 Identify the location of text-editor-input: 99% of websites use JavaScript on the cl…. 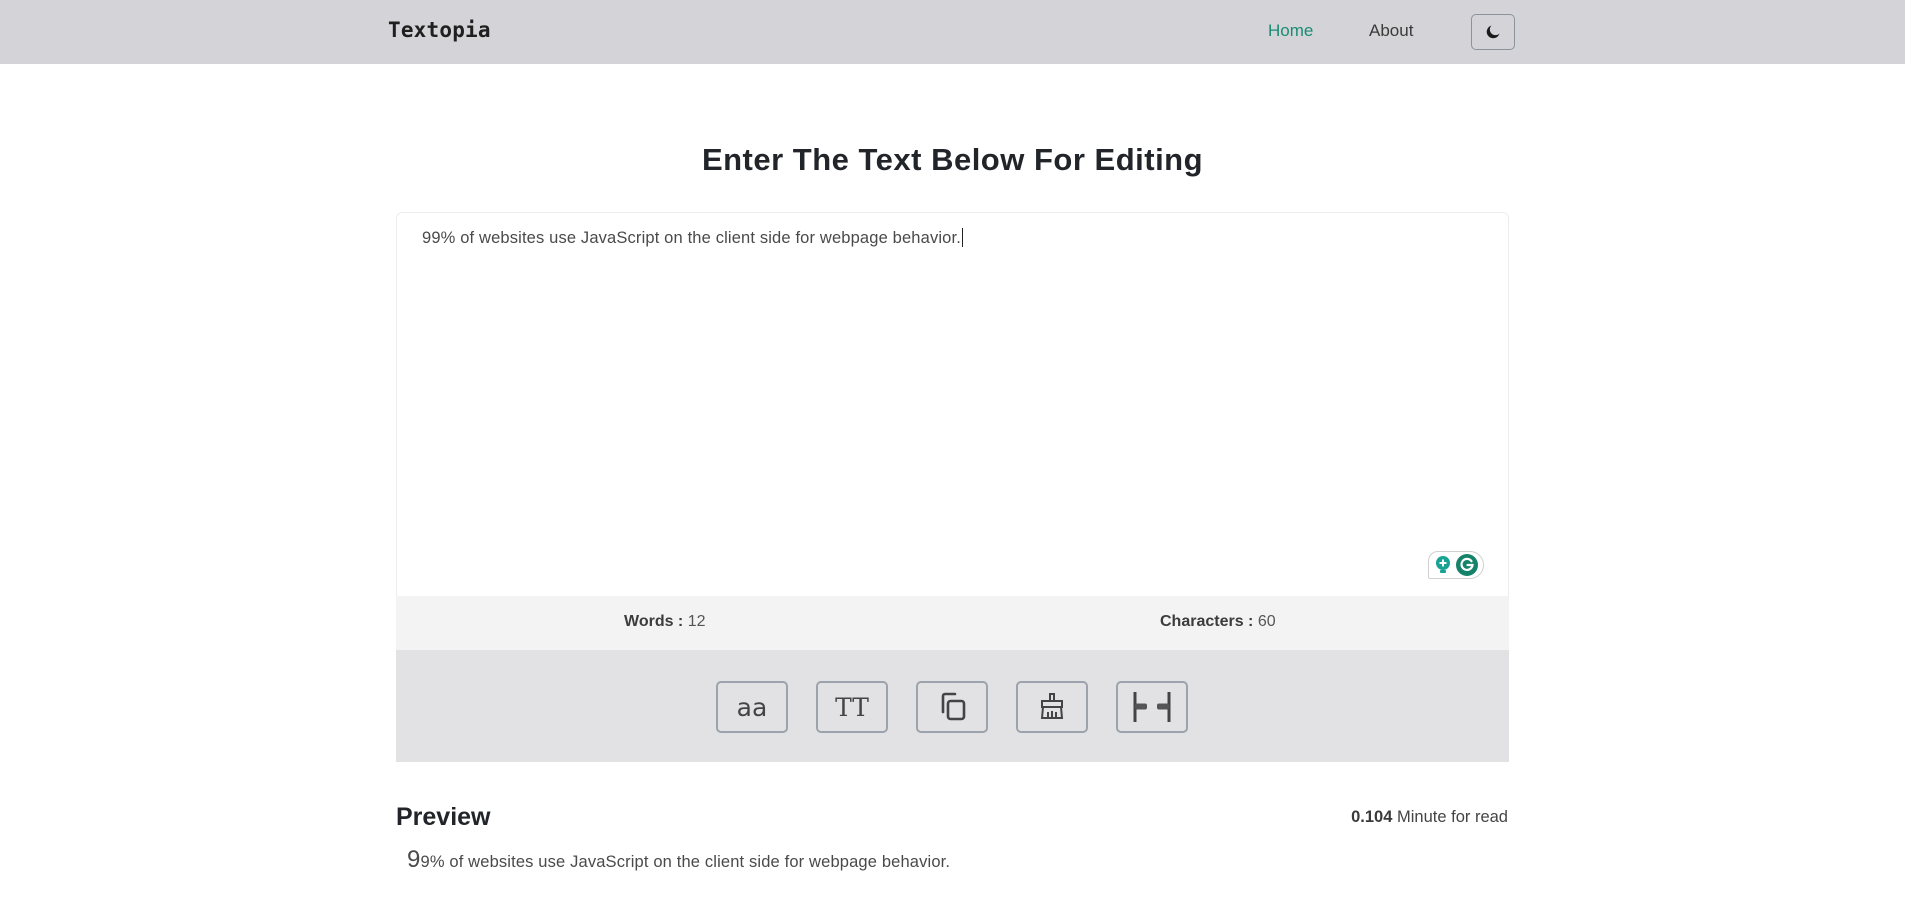
(692, 238).